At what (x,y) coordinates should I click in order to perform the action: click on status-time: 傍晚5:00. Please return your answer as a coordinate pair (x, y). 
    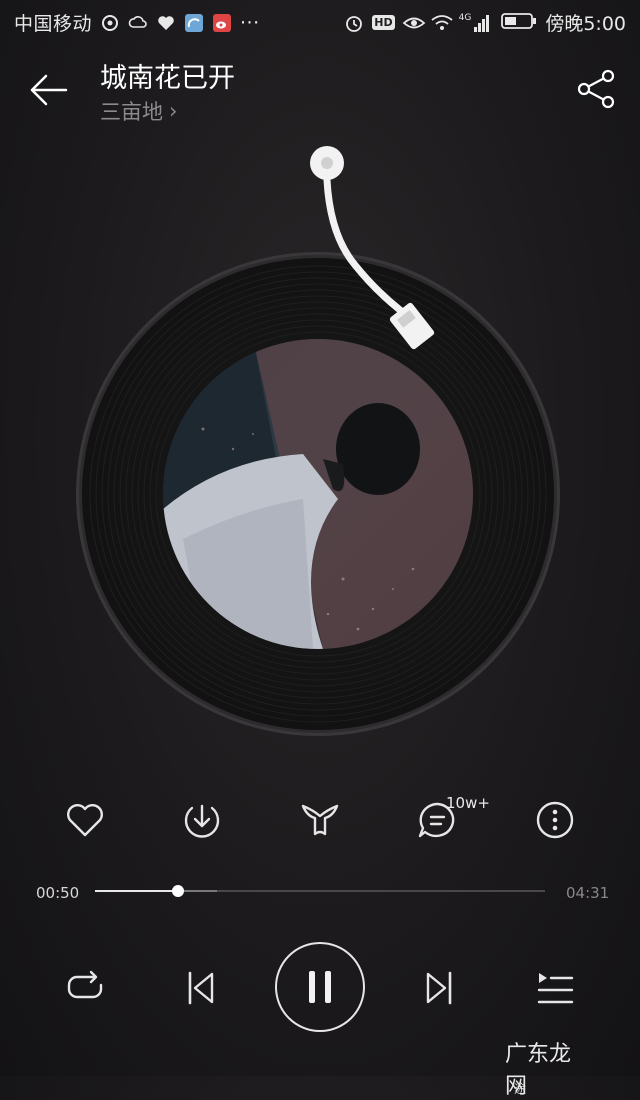
    Looking at the image, I should click on (585, 24).